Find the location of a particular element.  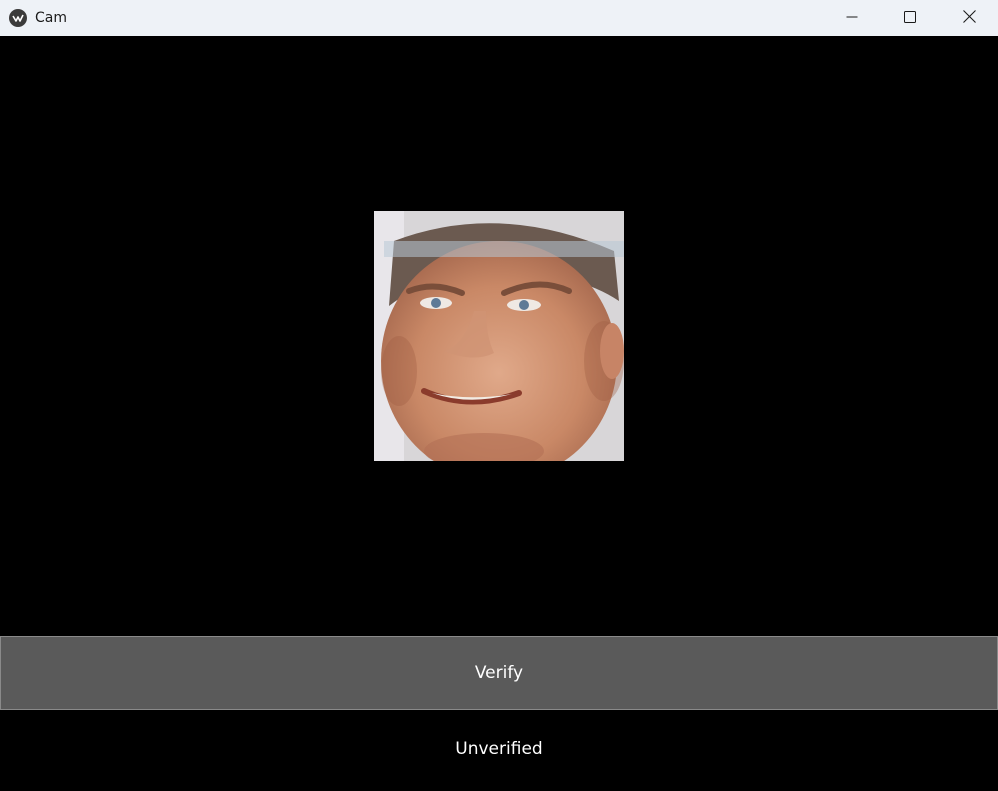

verify-button: Verify is located at coordinates (499, 673).